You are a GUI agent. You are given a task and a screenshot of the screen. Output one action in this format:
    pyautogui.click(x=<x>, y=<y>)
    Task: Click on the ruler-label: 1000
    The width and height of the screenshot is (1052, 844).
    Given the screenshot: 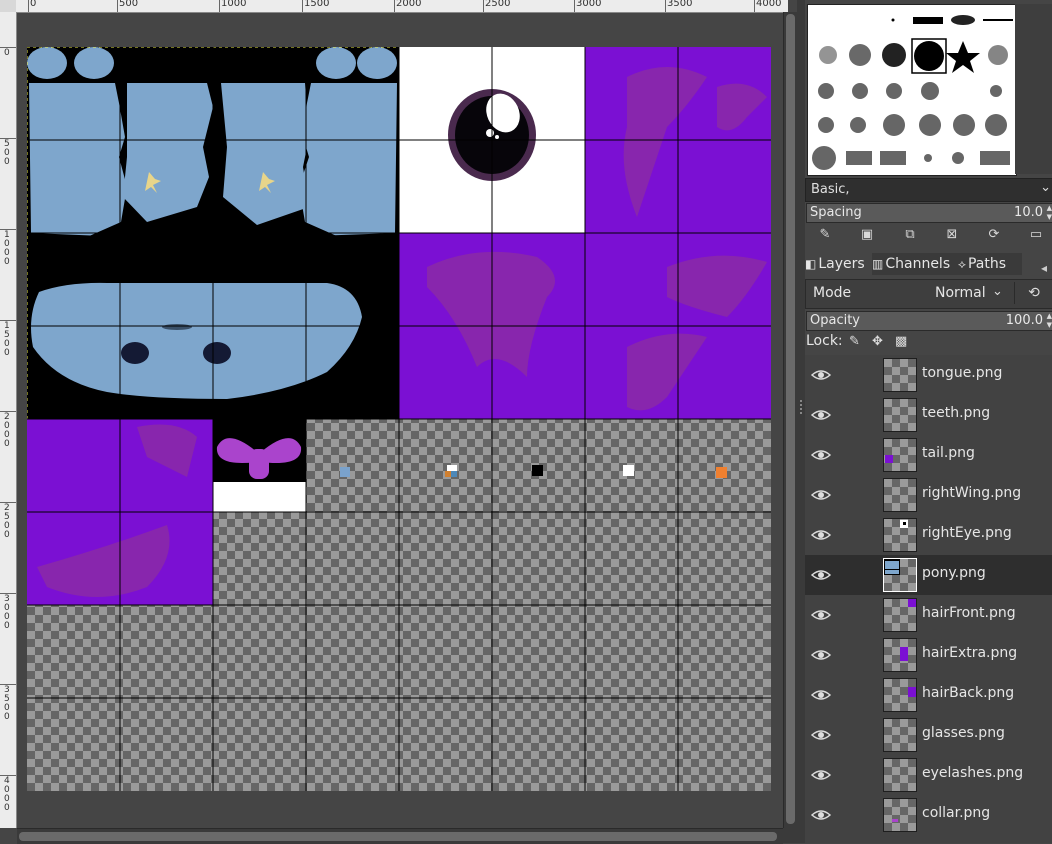 What is the action you would take?
    pyautogui.click(x=7, y=248)
    